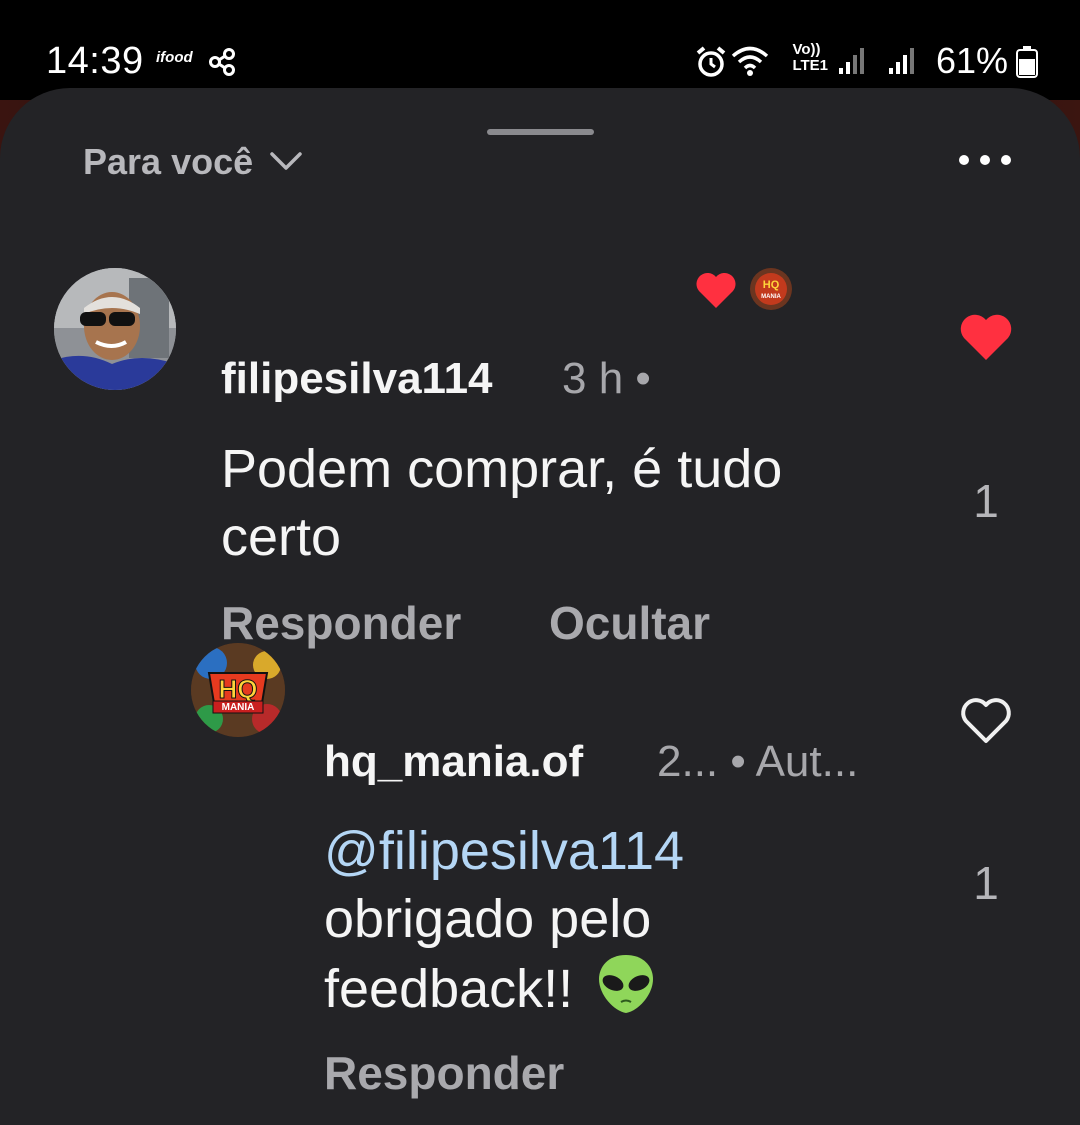 This screenshot has width=1080, height=1125. What do you see at coordinates (629, 623) in the screenshot?
I see `hide-button: Ocultar` at bounding box center [629, 623].